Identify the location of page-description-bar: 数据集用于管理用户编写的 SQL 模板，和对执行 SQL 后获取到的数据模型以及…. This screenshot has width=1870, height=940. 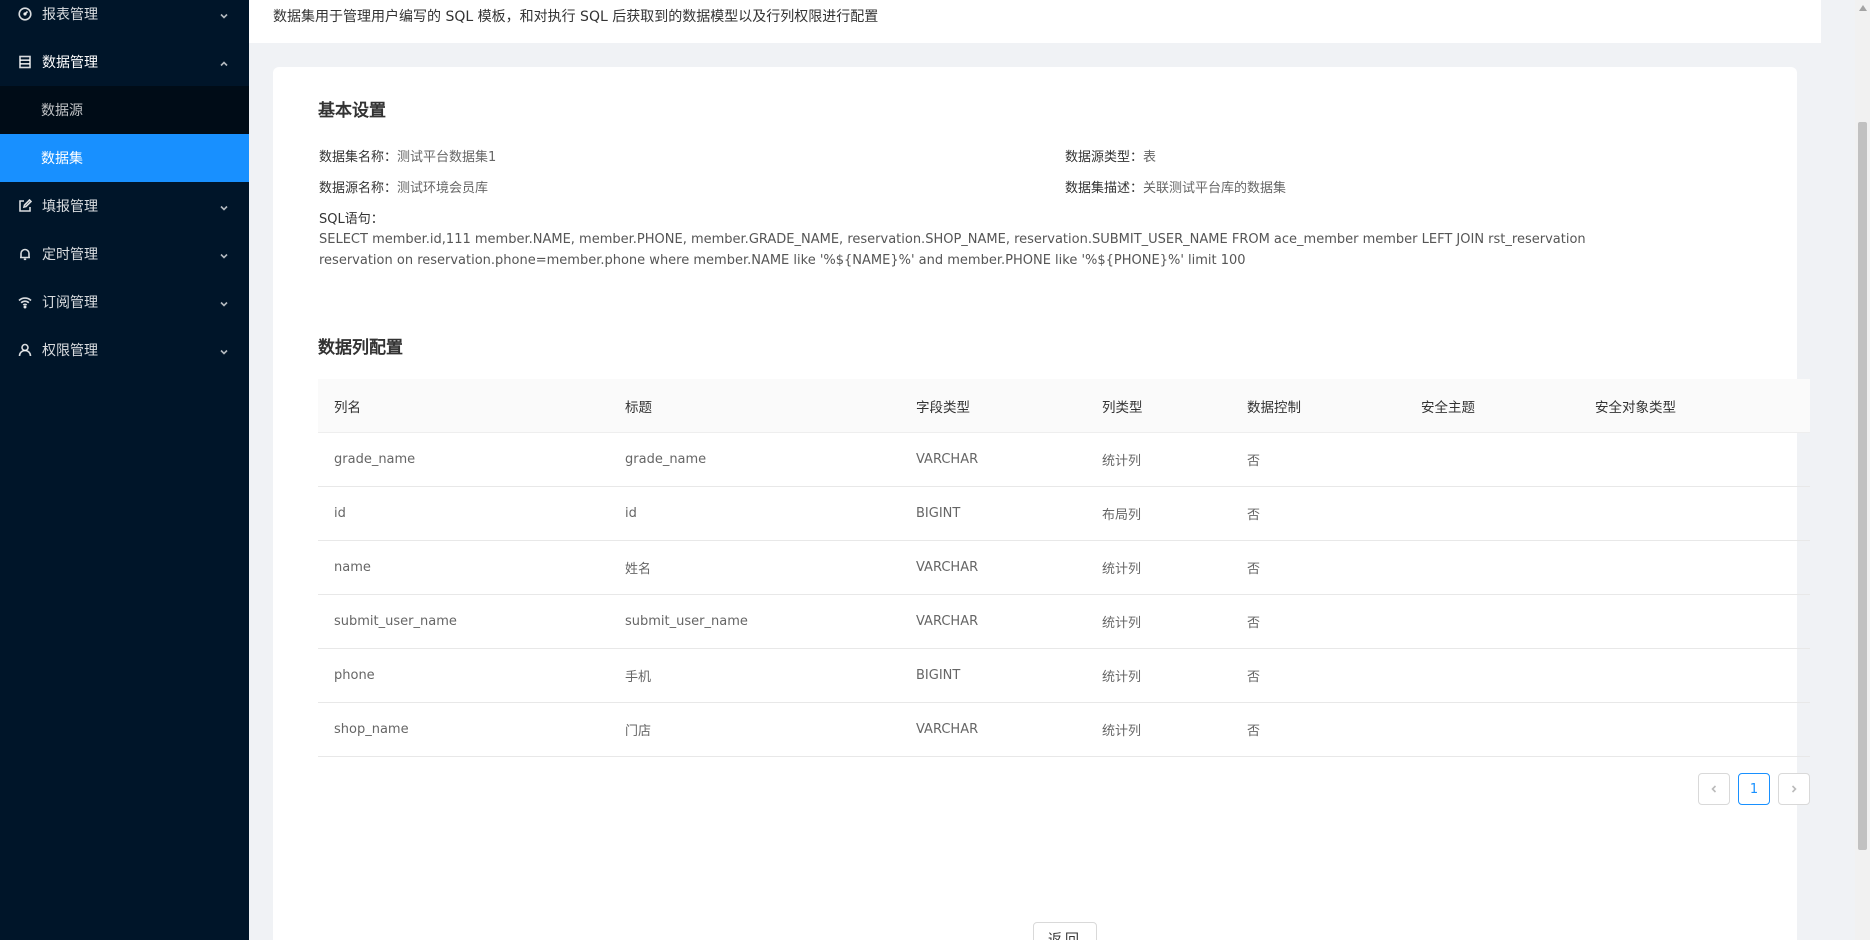
(1035, 21).